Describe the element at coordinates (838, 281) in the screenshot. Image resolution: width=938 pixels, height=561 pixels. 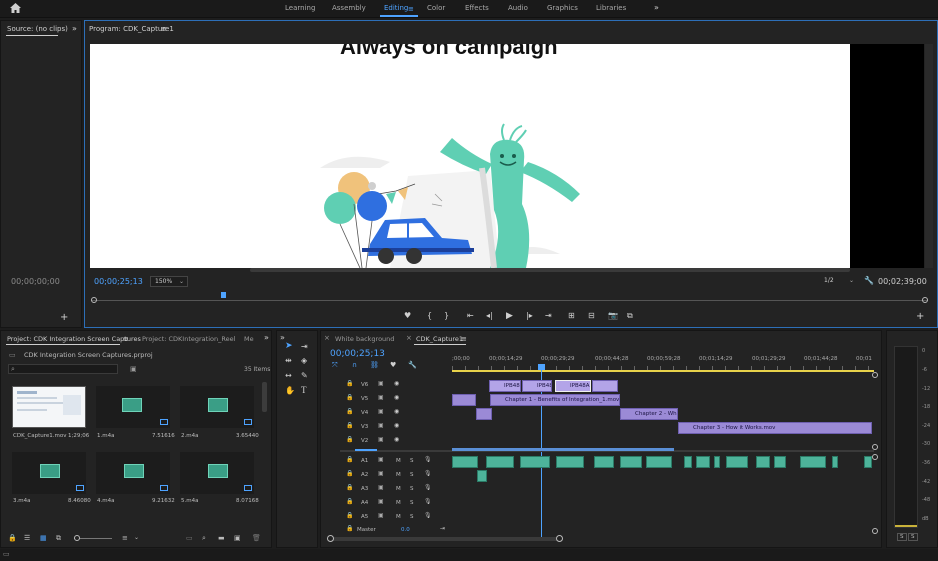
I see `resolution-select: 1/2 ⌄` at that location.